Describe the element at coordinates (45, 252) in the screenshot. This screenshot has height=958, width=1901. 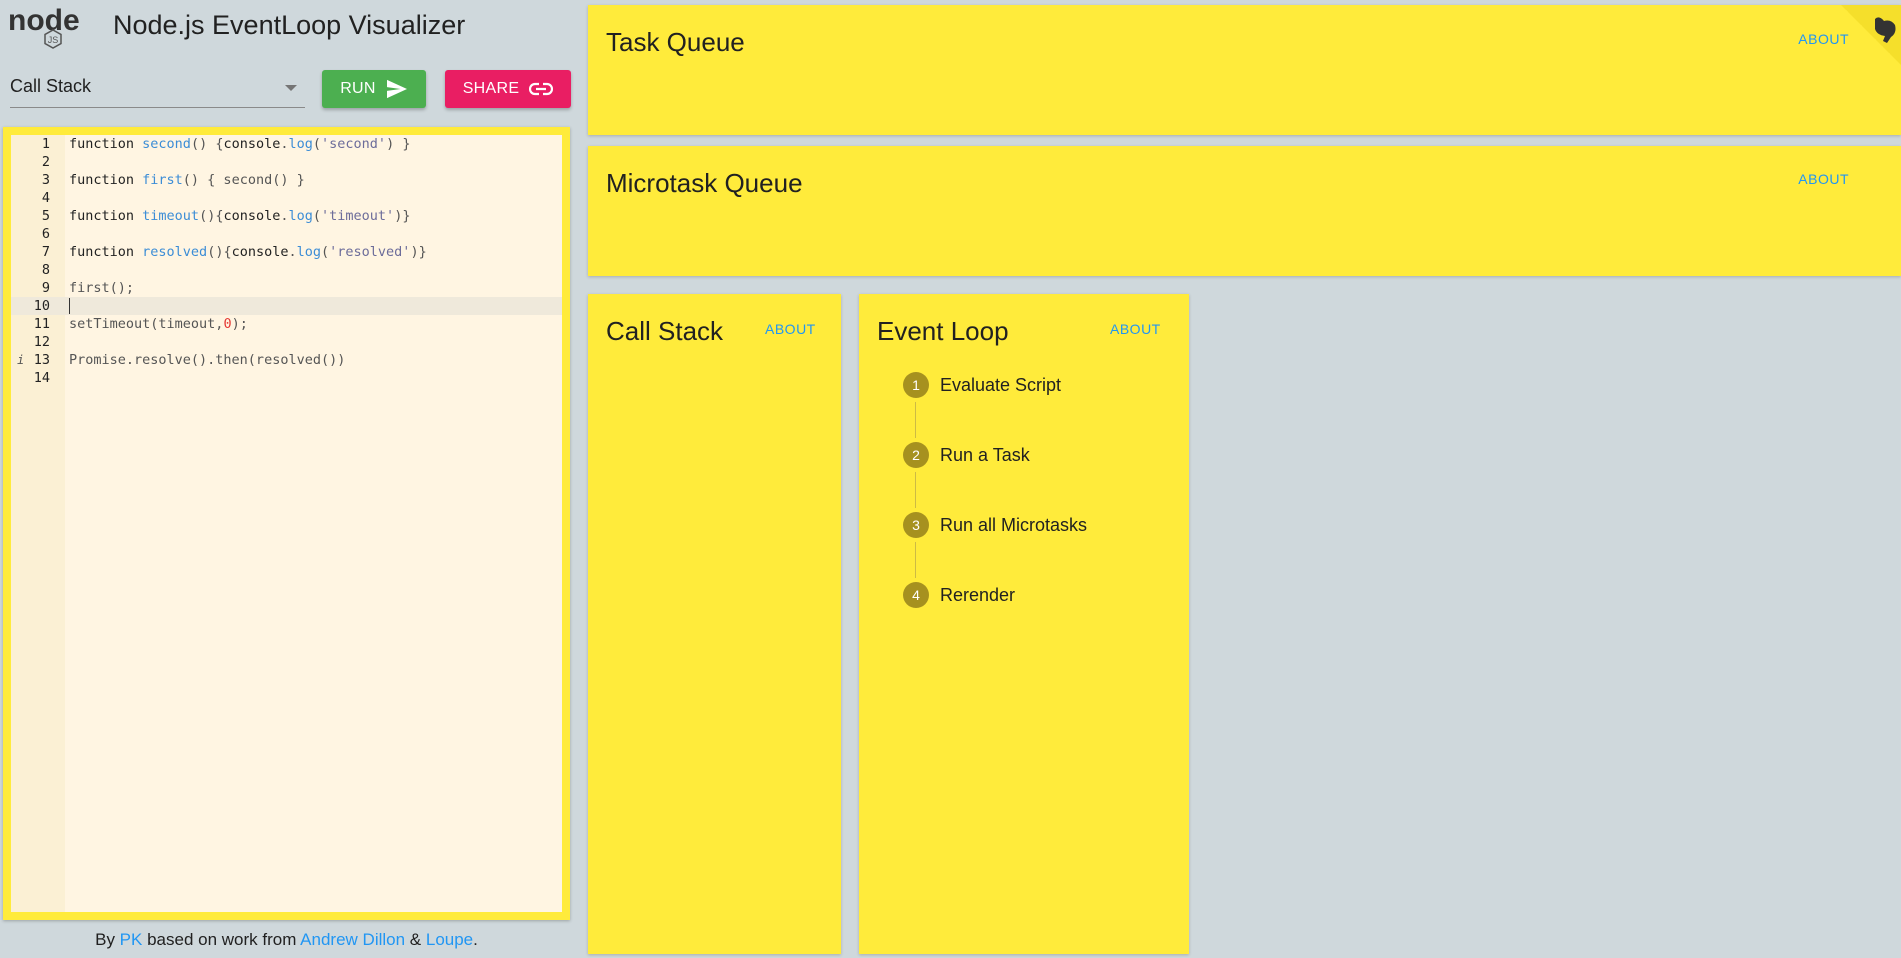
I see `line-number: 7` at that location.